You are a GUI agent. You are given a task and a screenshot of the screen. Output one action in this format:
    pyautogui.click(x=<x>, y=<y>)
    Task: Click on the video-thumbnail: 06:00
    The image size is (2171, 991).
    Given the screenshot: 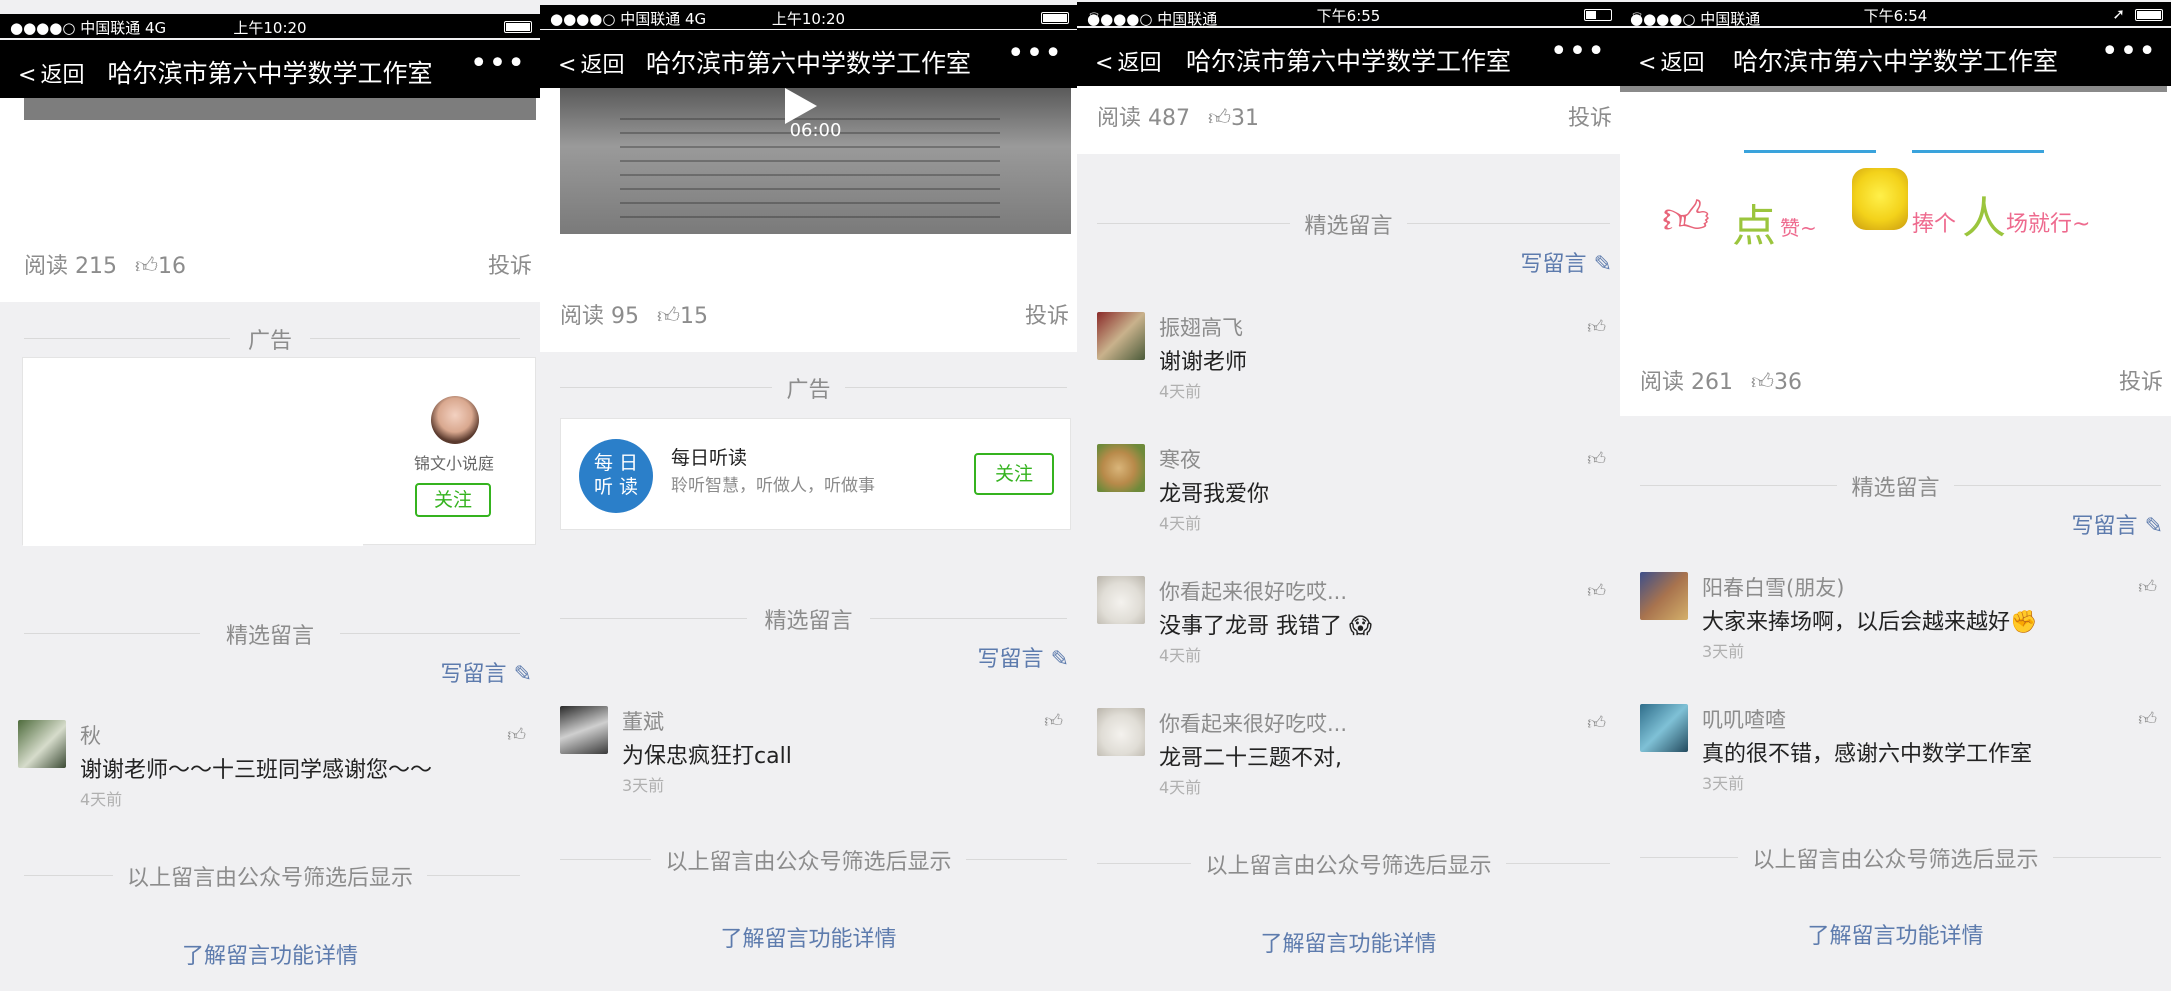 What is the action you would take?
    pyautogui.click(x=815, y=161)
    